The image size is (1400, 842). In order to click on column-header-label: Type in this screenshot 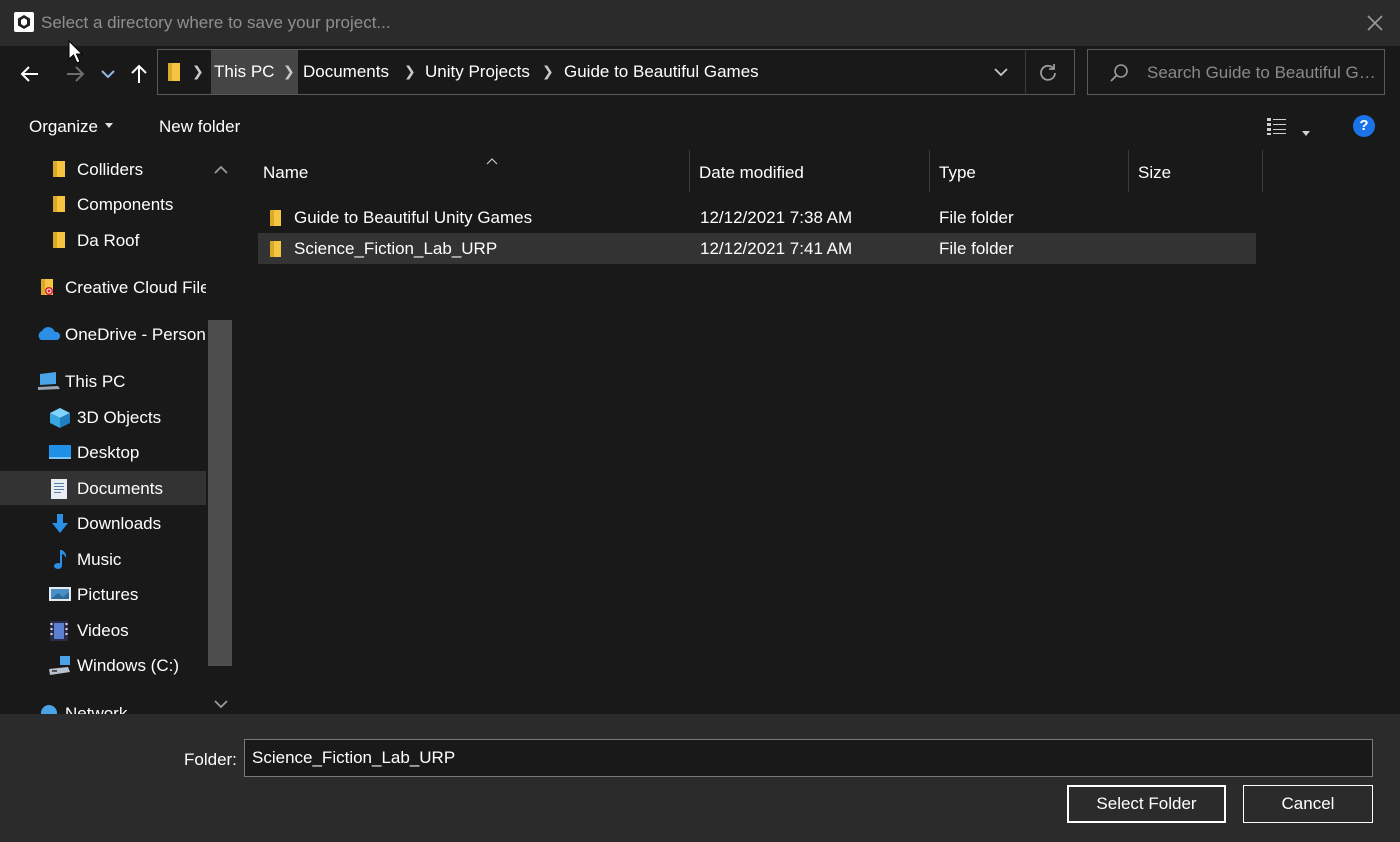, I will do `click(957, 172)`.